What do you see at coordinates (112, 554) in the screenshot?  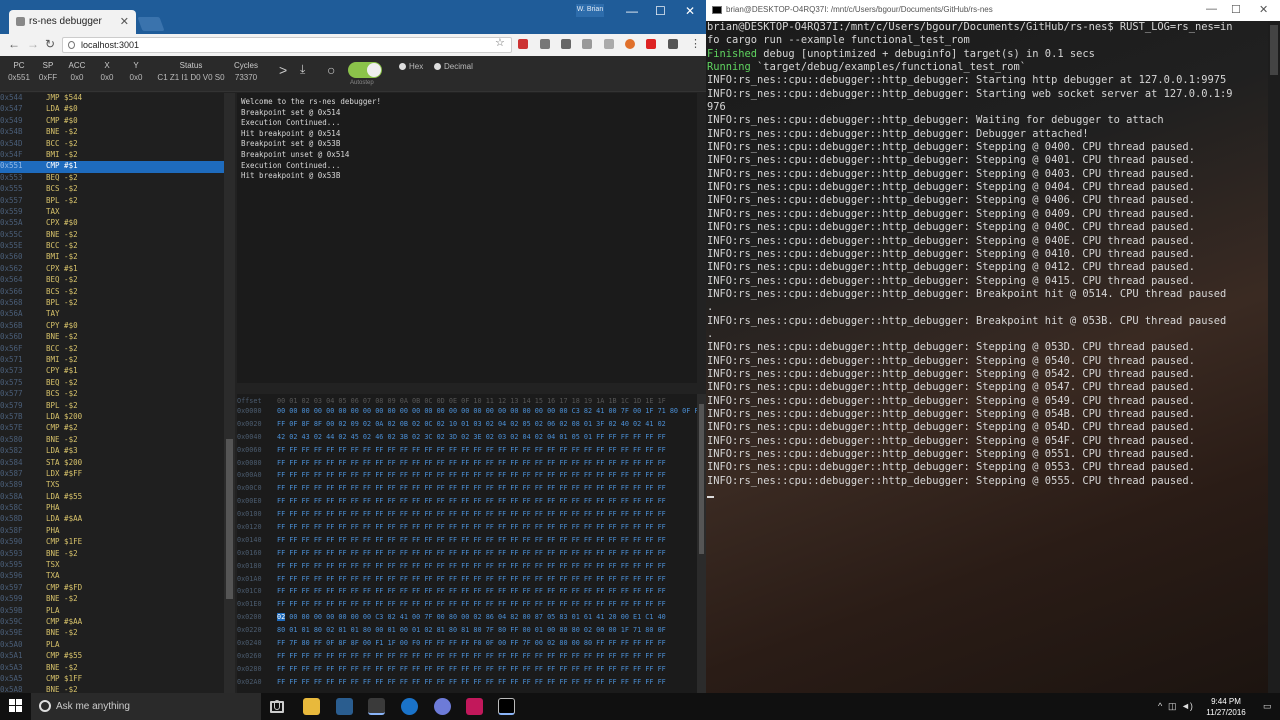 I see `code-row: 0x593 BNE -$2` at bounding box center [112, 554].